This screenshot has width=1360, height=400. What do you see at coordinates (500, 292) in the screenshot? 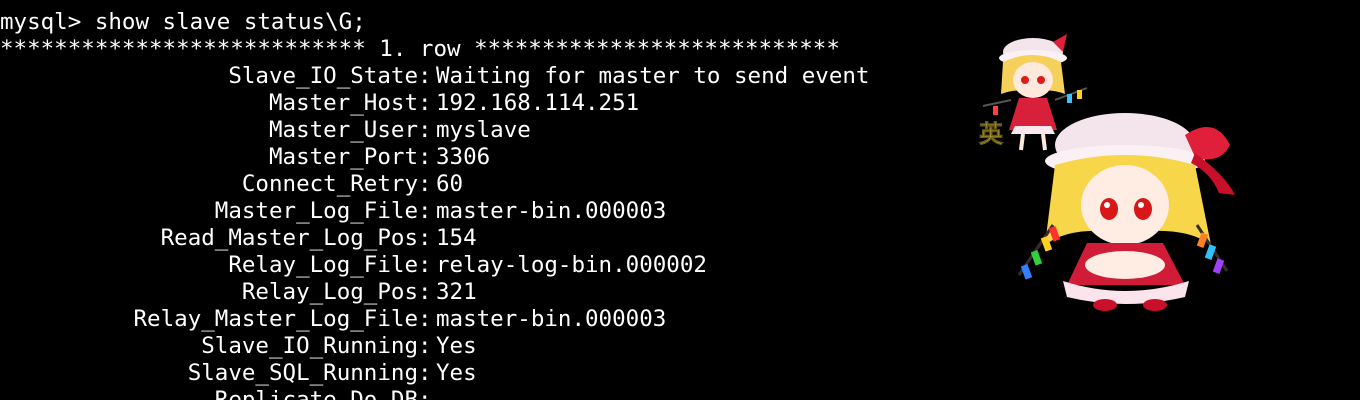
I see `status-field-row: Relay_Log_Pos:321` at bounding box center [500, 292].